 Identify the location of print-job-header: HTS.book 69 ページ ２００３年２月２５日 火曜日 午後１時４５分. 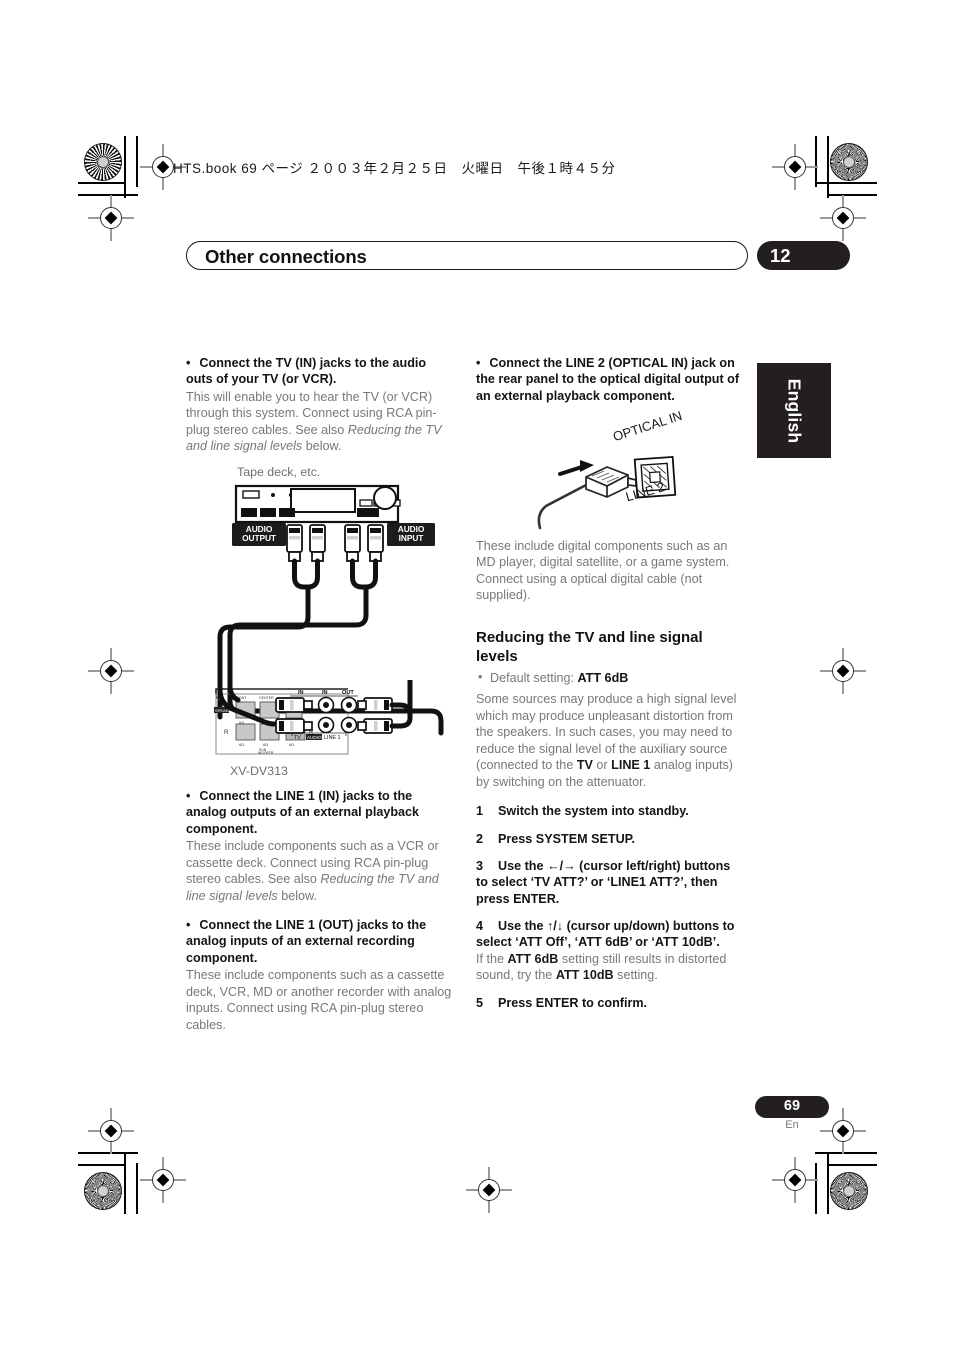
(394, 168).